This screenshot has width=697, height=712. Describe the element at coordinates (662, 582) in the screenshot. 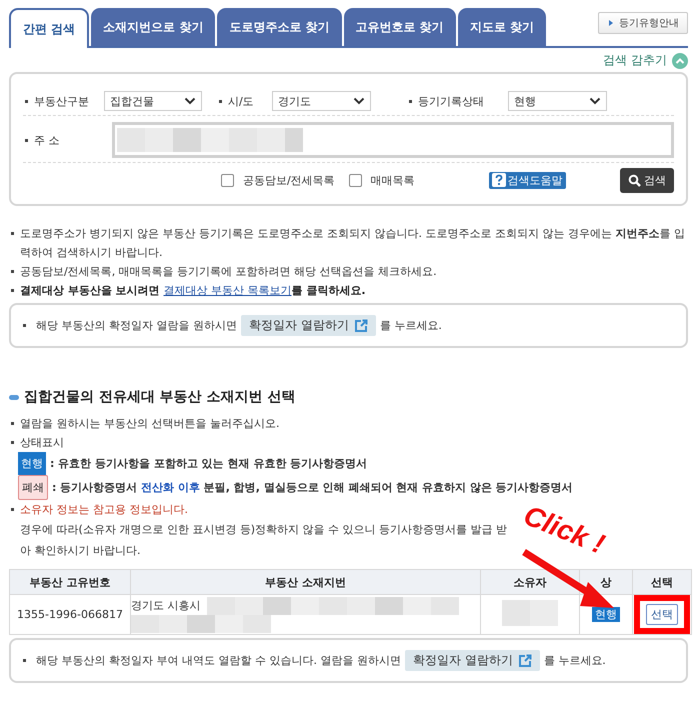

I see `column-header: 선택` at that location.